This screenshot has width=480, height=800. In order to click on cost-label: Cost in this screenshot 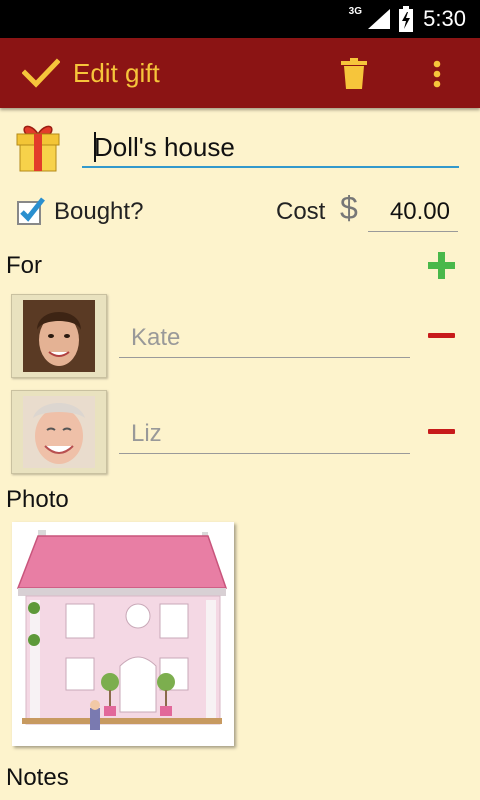, I will do `click(301, 211)`.